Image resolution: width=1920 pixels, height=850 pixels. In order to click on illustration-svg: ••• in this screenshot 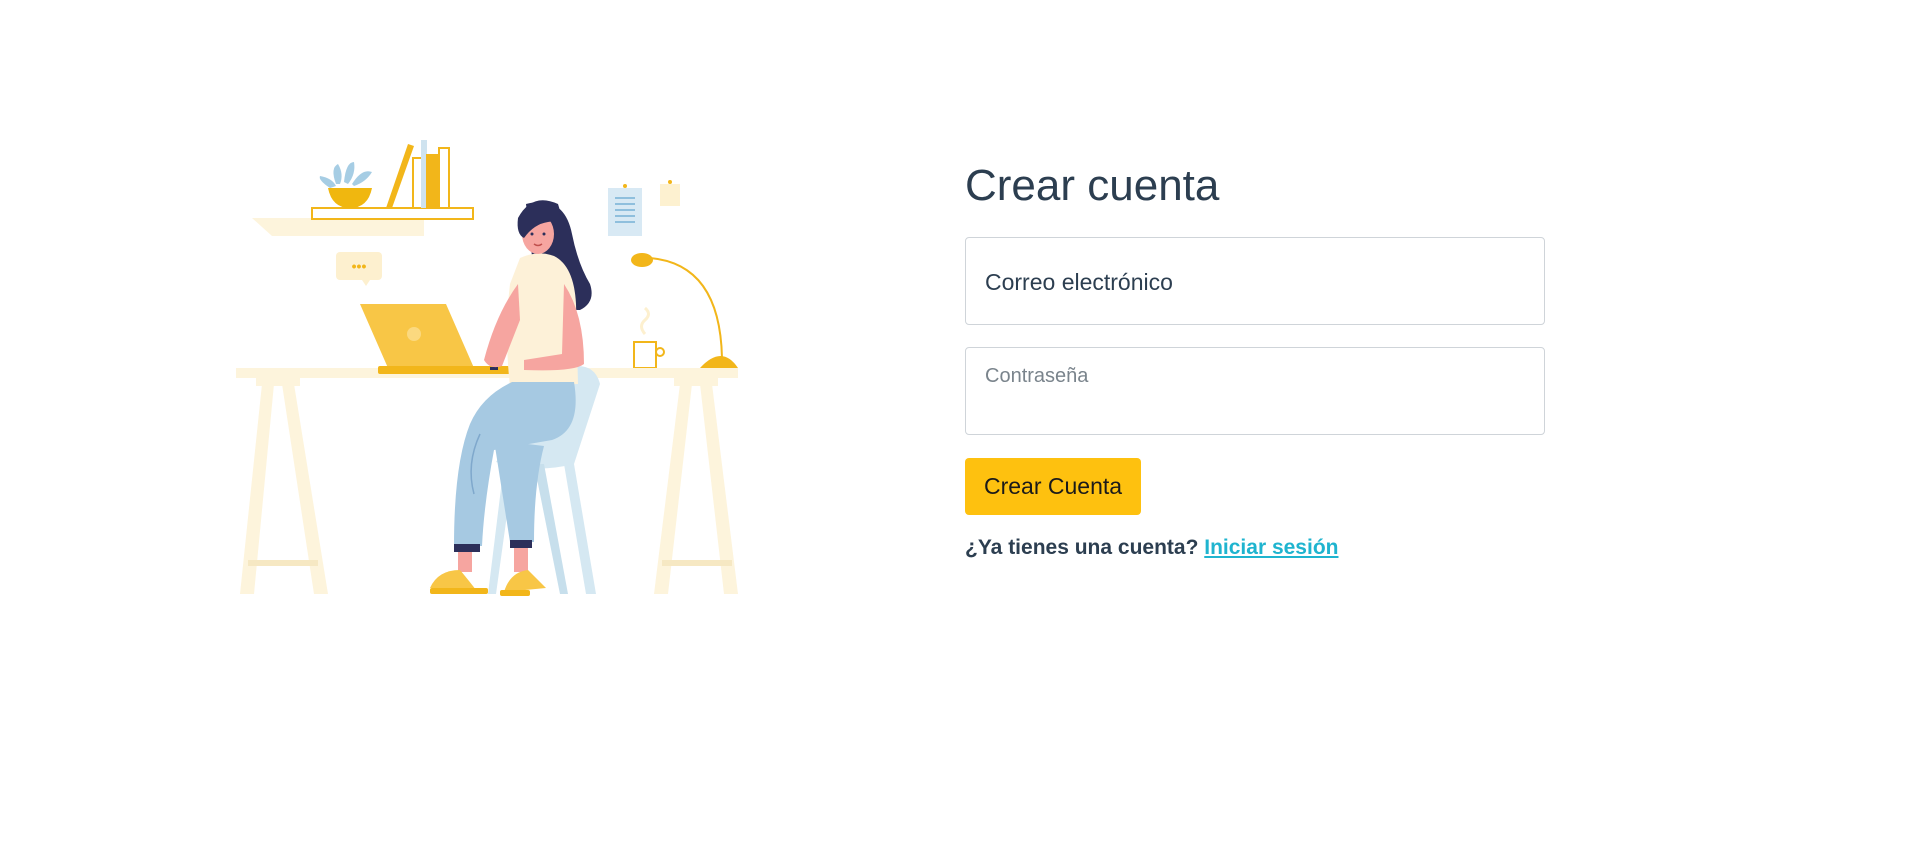, I will do `click(487, 368)`.